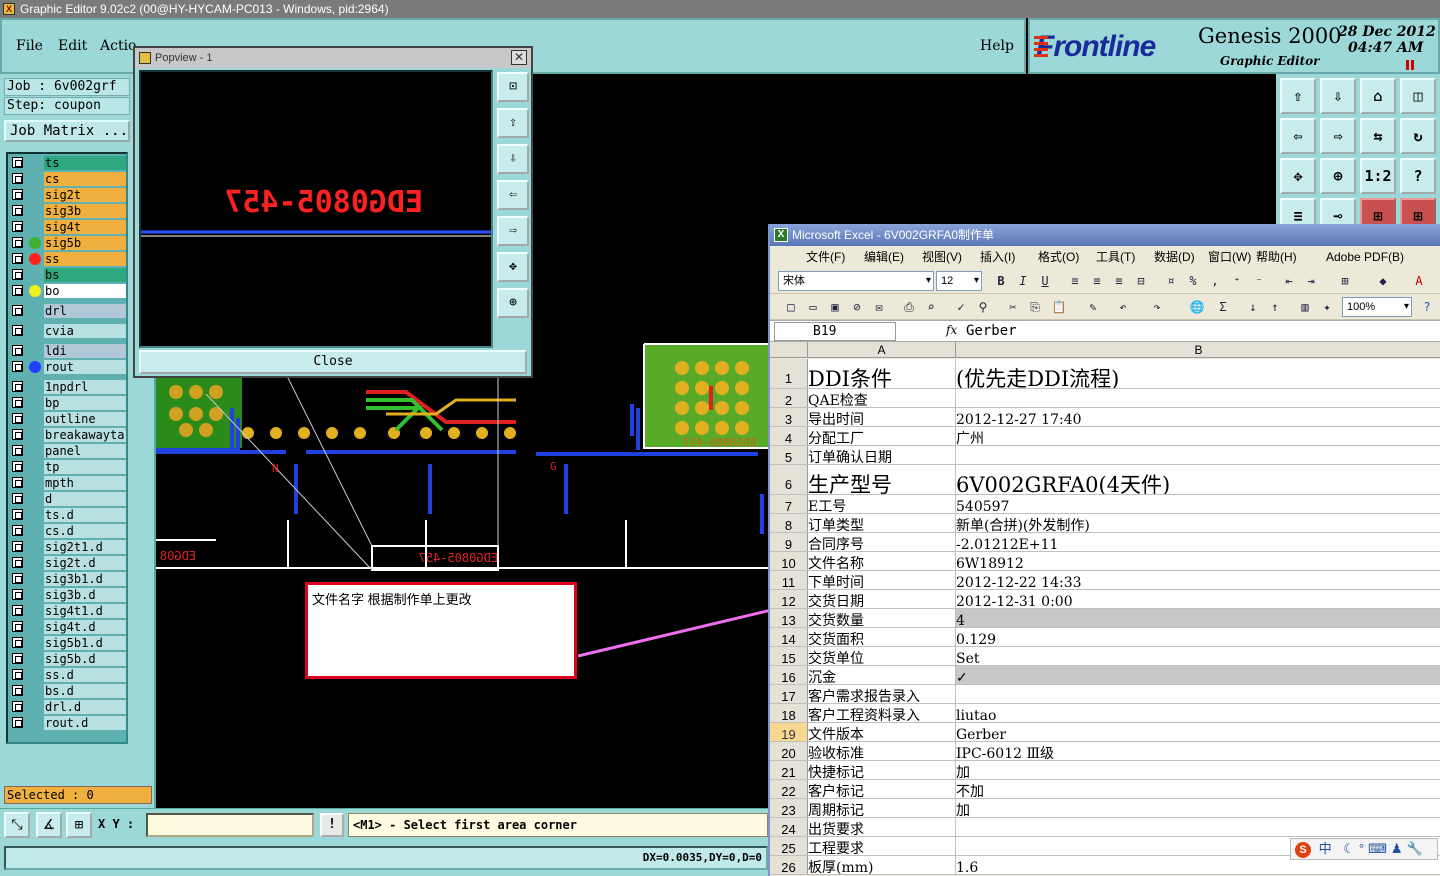  What do you see at coordinates (882, 694) in the screenshot?
I see `cell-a: 客户需求报告录入` at bounding box center [882, 694].